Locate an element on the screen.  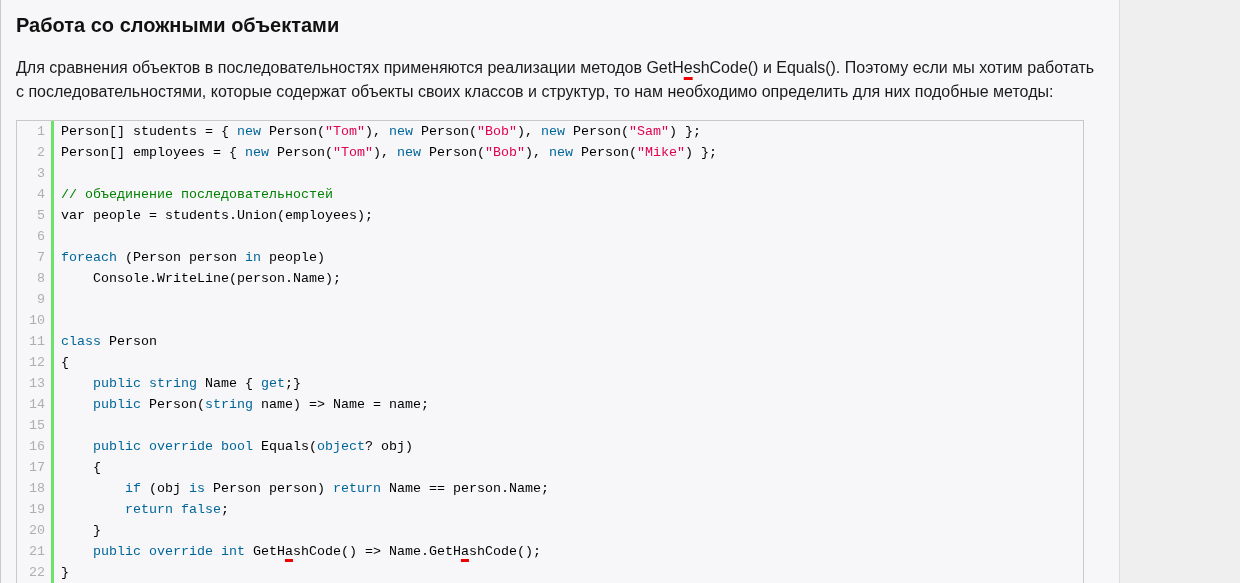
line-number: 9 is located at coordinates (41, 300).